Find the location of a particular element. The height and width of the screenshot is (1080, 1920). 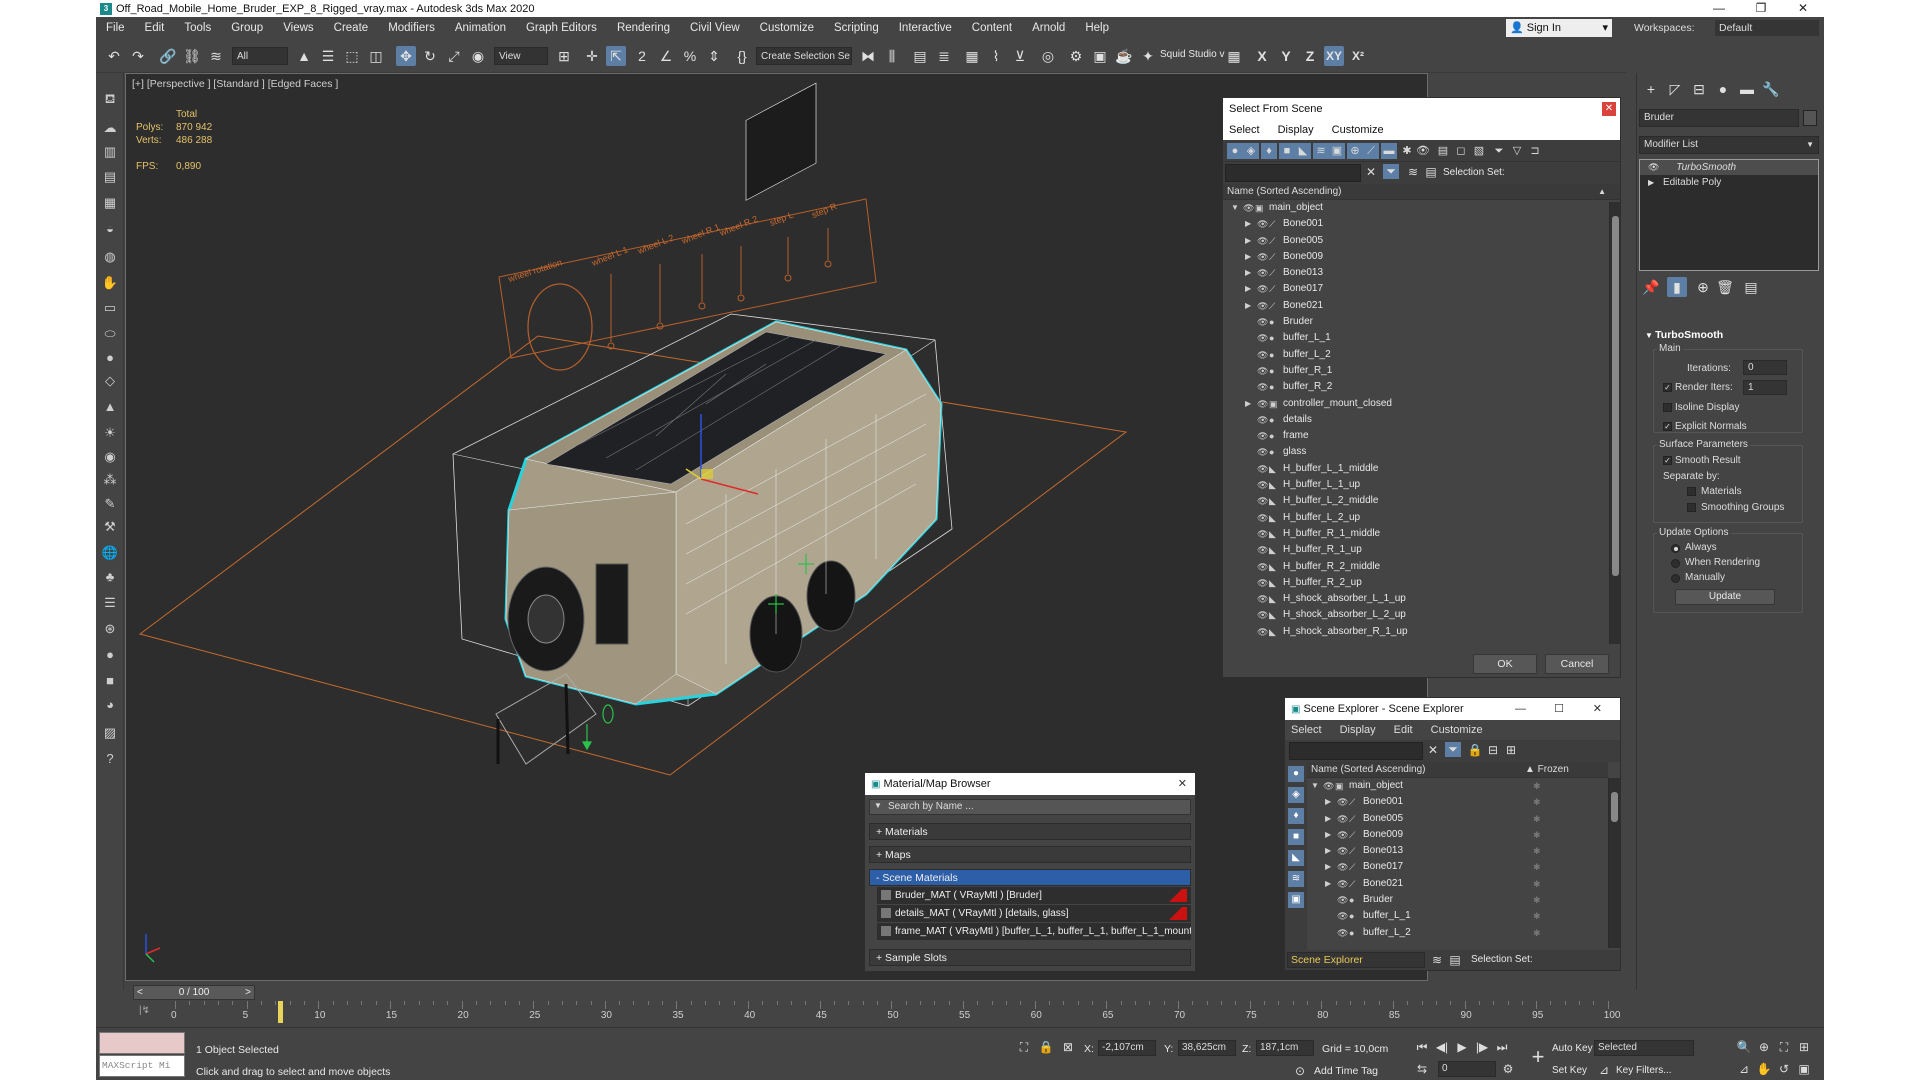

invert-filter-icon: ▧ is located at coordinates (1479, 151).